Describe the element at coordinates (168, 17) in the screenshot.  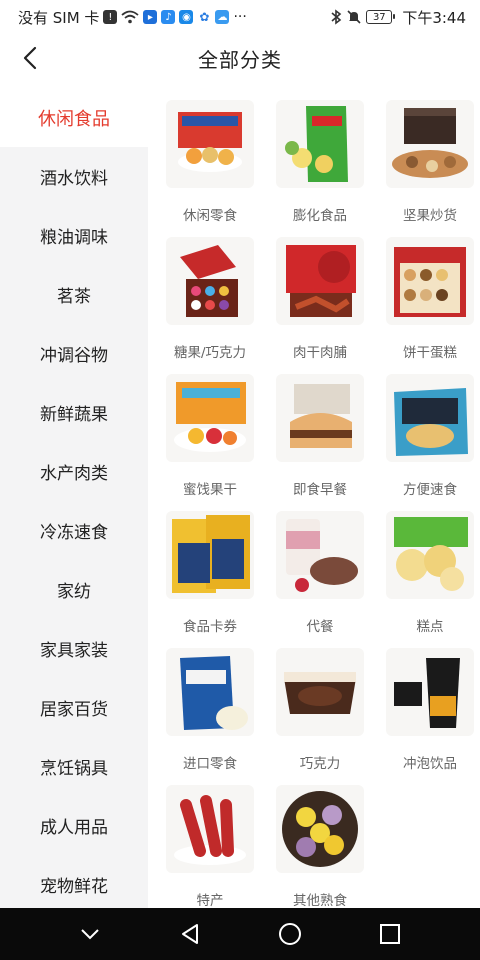
I see `music-icon: ♪` at that location.